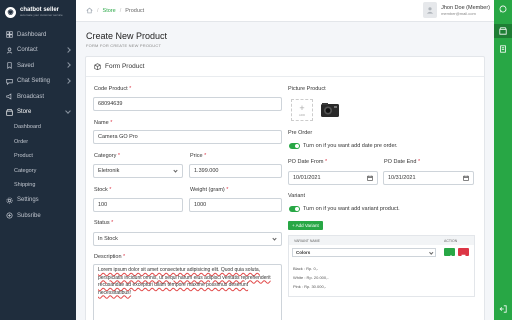 The height and width of the screenshot is (320, 512). What do you see at coordinates (38, 142) in the screenshot?
I see `sidebar-subitem-order: Order` at bounding box center [38, 142].